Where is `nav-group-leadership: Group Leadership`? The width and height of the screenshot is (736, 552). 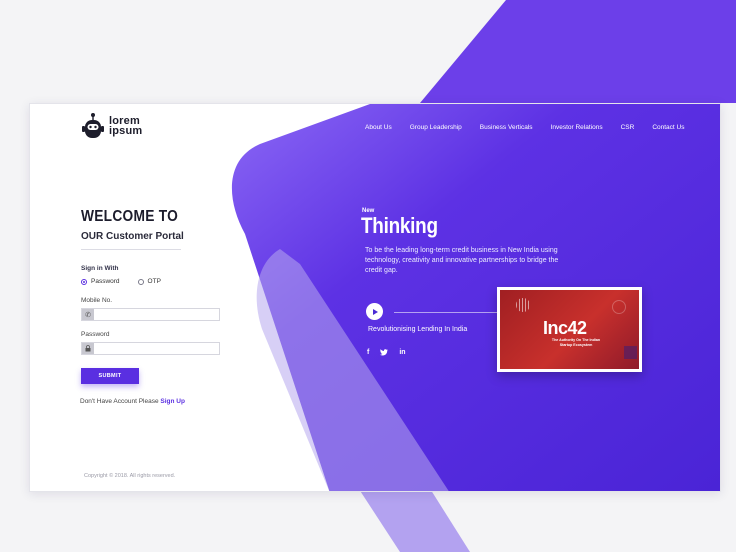 nav-group-leadership: Group Leadership is located at coordinates (436, 127).